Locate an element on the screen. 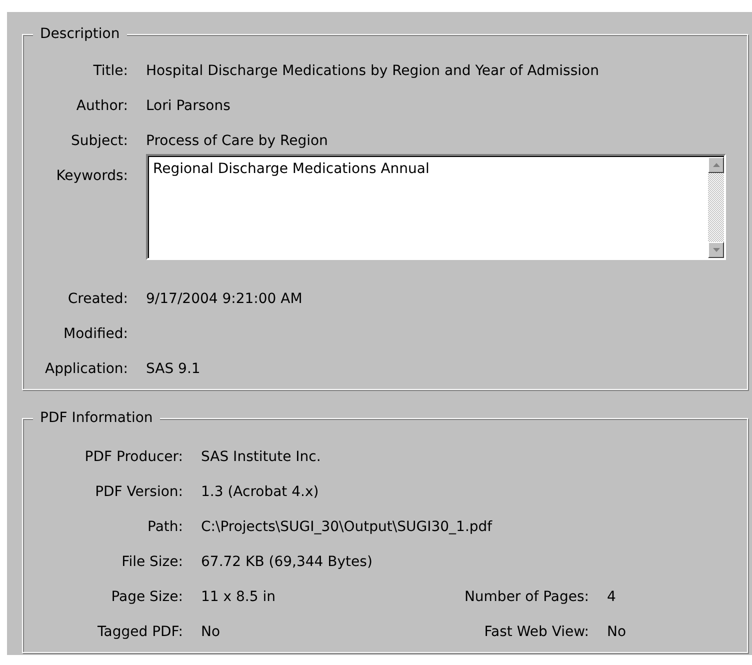 The height and width of the screenshot is (665, 752). field-value: 1.3 (Acrobat 4.x) is located at coordinates (260, 492).